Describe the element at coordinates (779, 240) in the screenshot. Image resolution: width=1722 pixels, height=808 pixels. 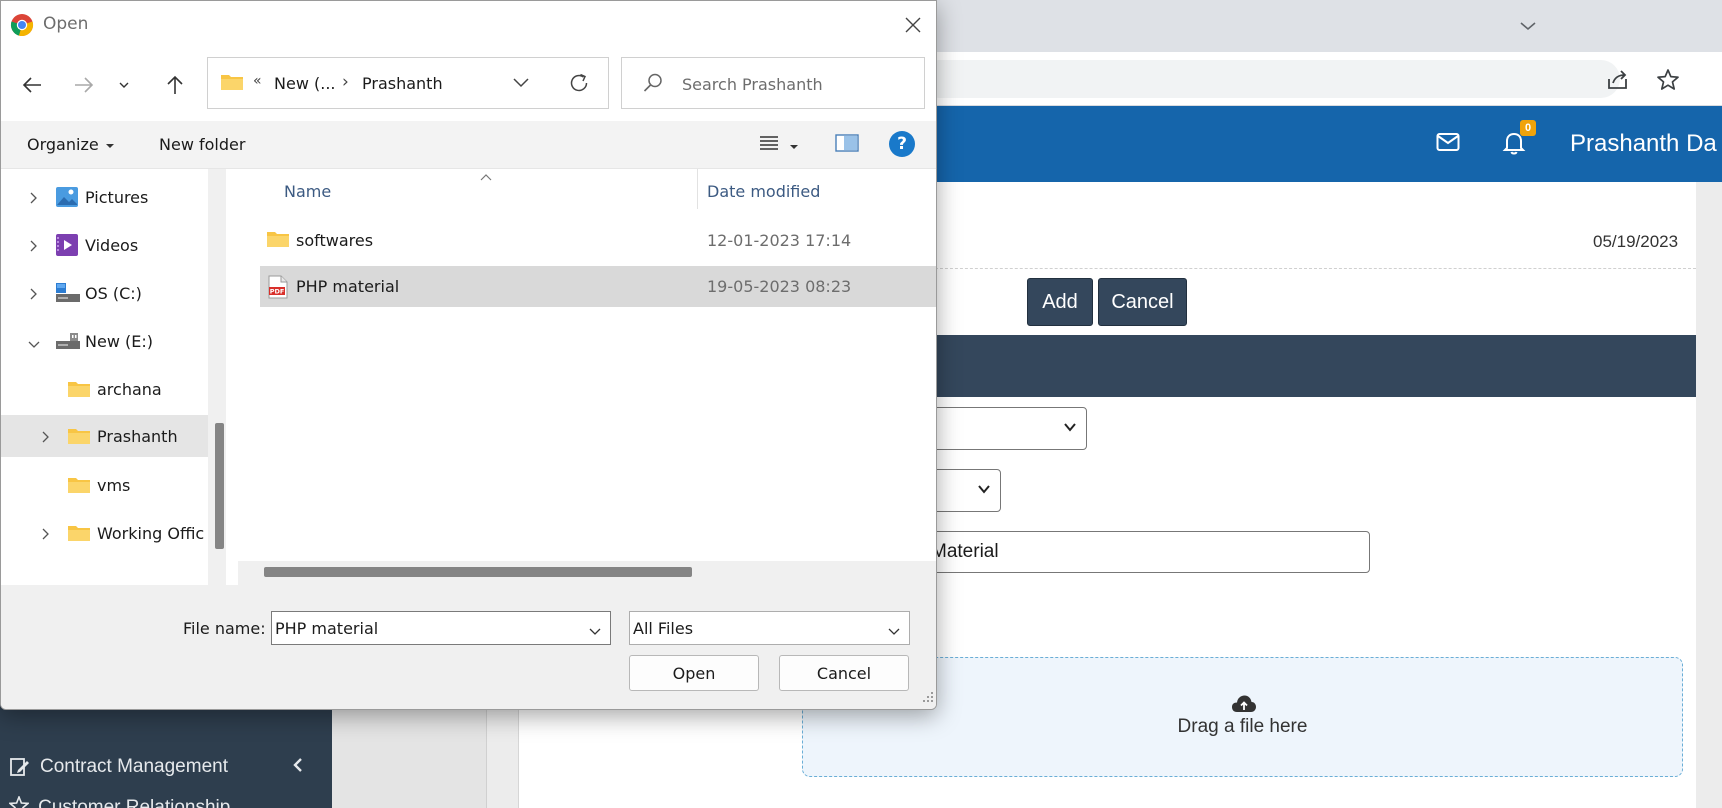
I see `file-date-modified: 12-01-2023 17:14` at that location.